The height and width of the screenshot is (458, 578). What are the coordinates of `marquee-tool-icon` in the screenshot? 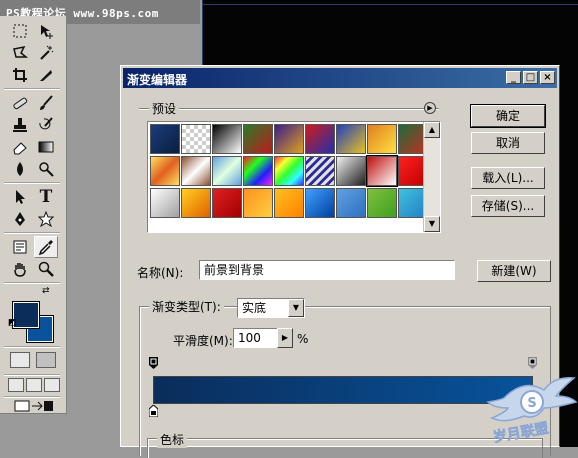 It's located at (20, 31).